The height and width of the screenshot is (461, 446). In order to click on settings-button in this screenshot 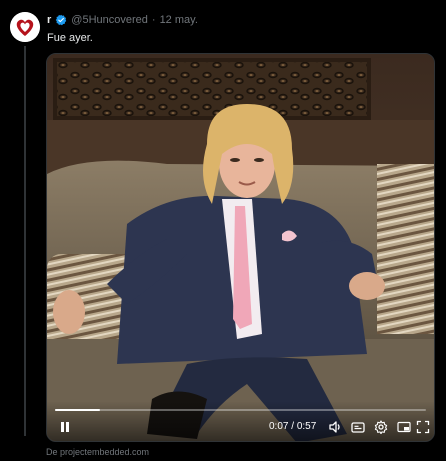, I will do `click(381, 427)`.